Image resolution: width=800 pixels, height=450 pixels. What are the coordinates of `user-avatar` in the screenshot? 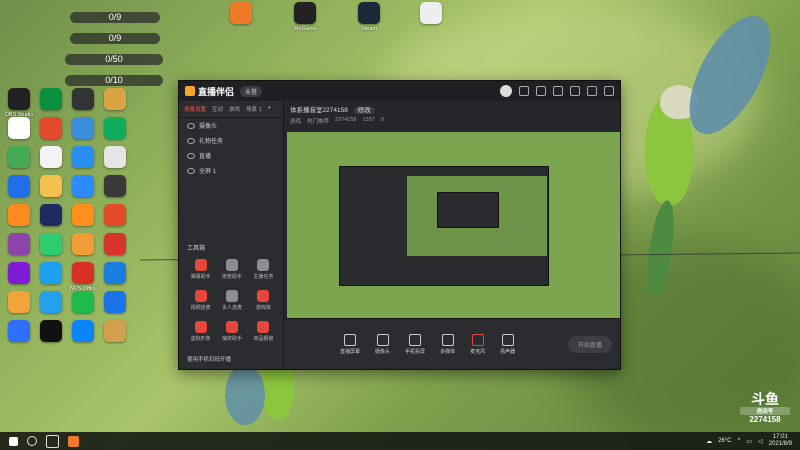 It's located at (506, 91).